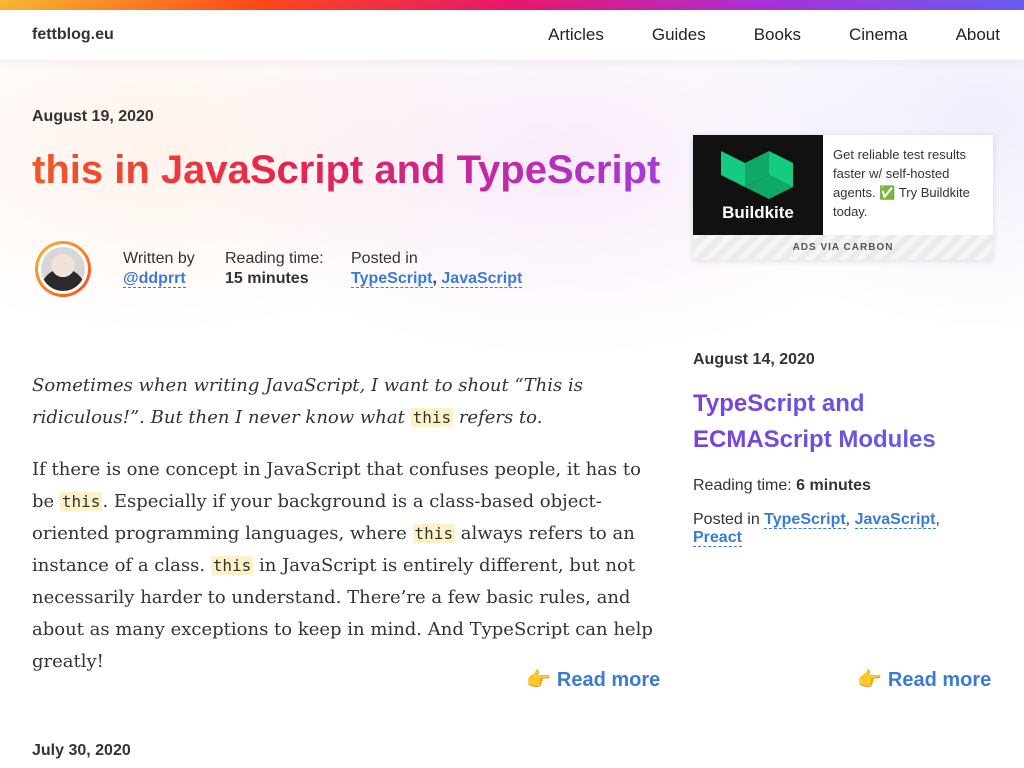  Describe the element at coordinates (843, 422) in the screenshot. I see `side-post-title-link: TypeScript and ECMAScript Modules` at that location.